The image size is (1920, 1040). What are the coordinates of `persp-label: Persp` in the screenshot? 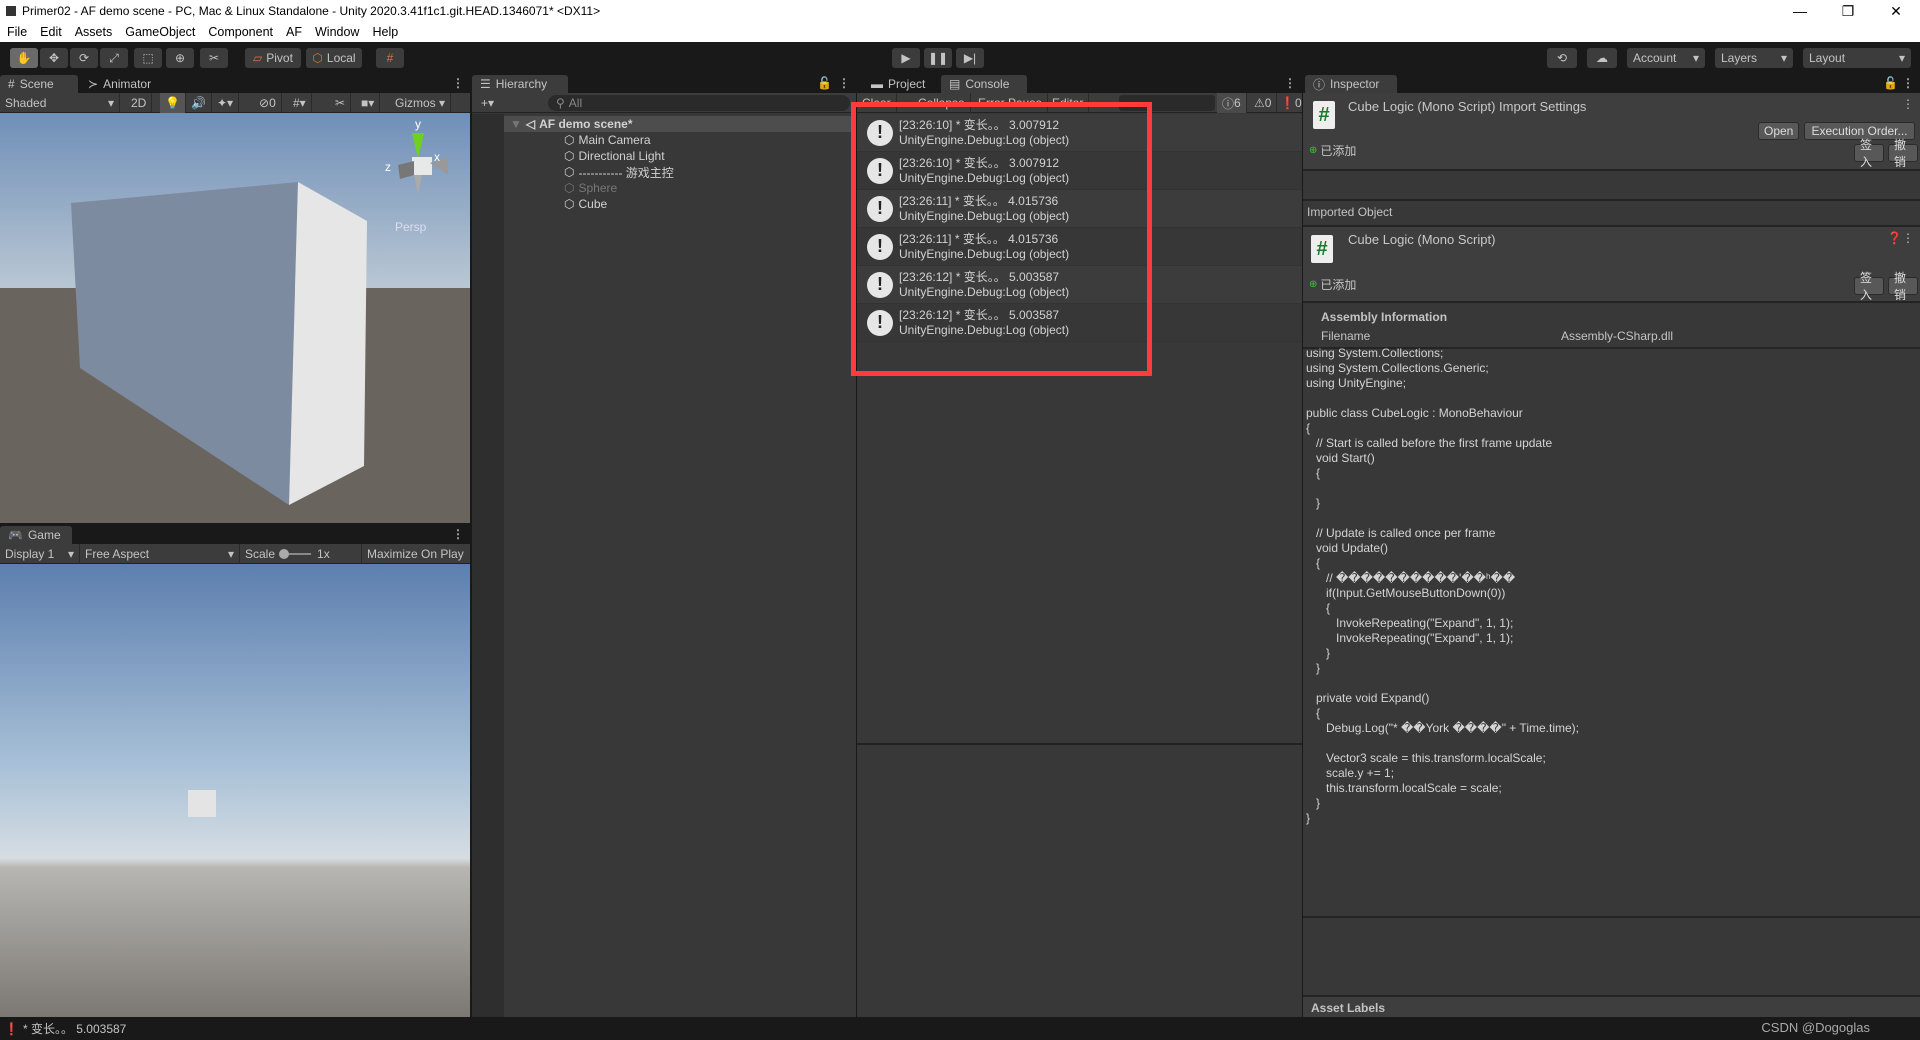 It's located at (411, 227).